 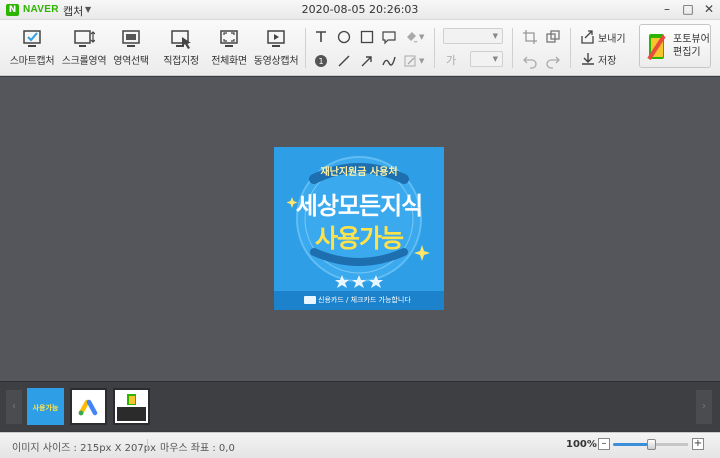 What do you see at coordinates (131, 38) in the screenshot?
I see `area-select-icon` at bounding box center [131, 38].